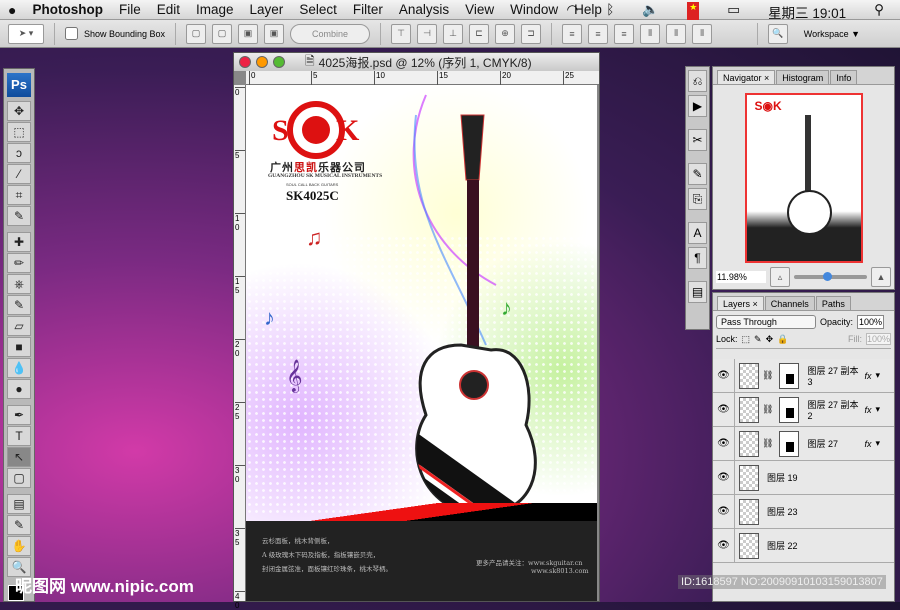  I want to click on tool-button: ✋, so click(19, 546).